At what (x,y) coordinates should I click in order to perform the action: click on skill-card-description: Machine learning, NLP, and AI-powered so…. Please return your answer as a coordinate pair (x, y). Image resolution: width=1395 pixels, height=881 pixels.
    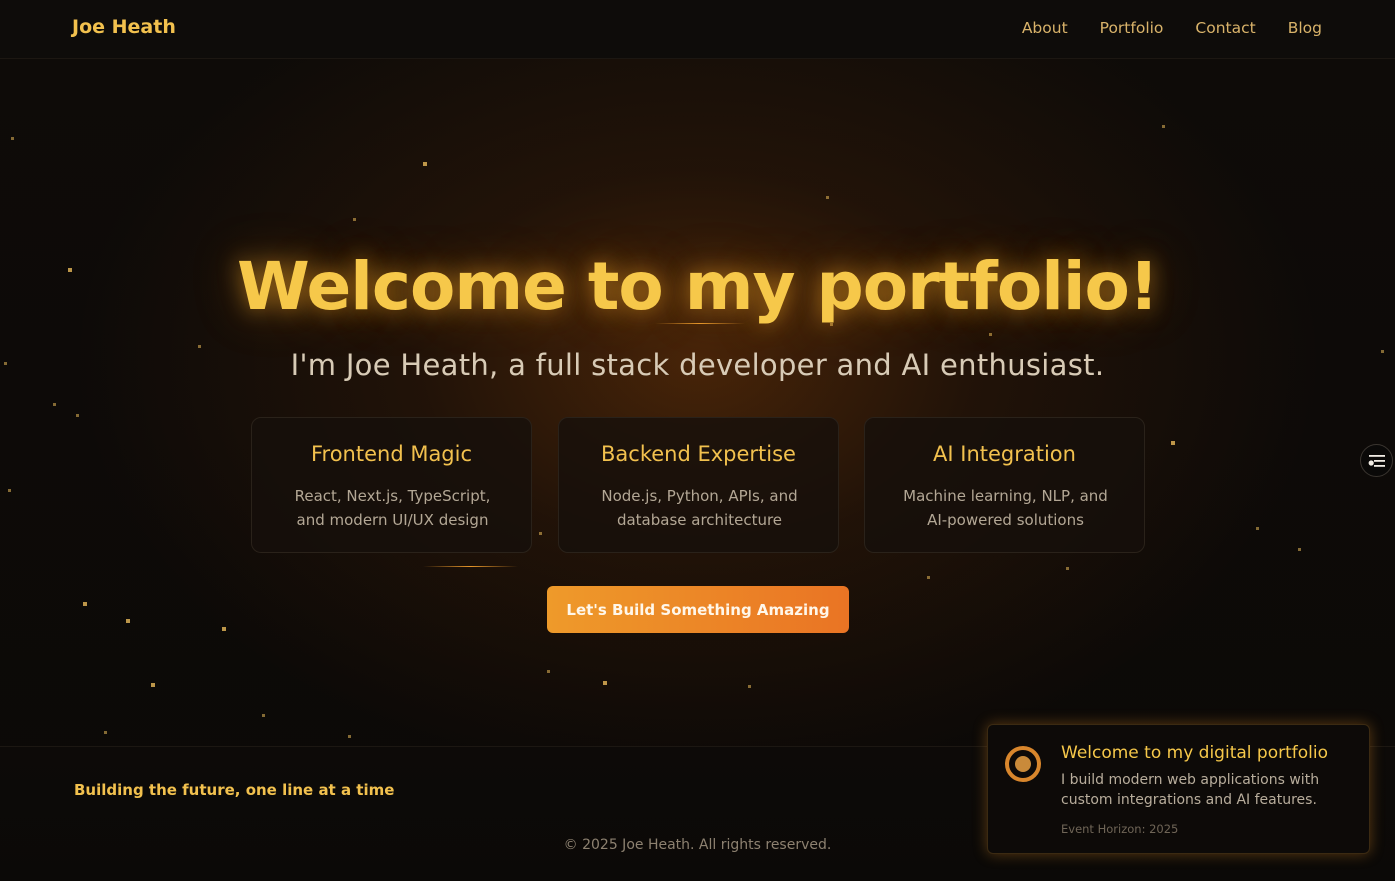
    Looking at the image, I should click on (1005, 508).